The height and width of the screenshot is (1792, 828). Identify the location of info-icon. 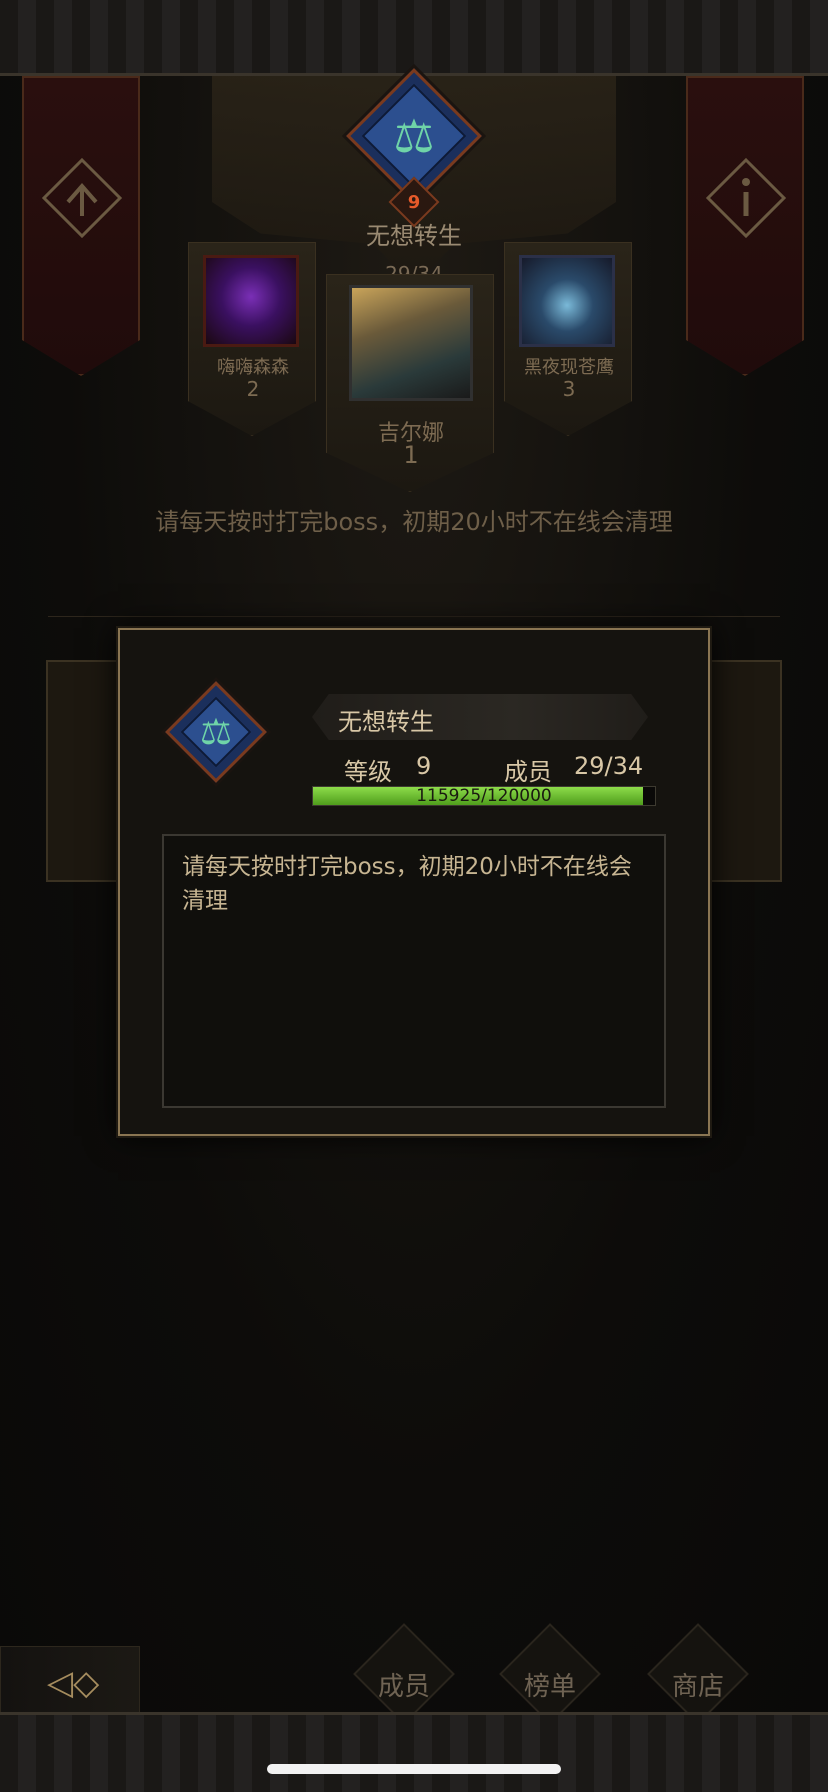
(746, 198).